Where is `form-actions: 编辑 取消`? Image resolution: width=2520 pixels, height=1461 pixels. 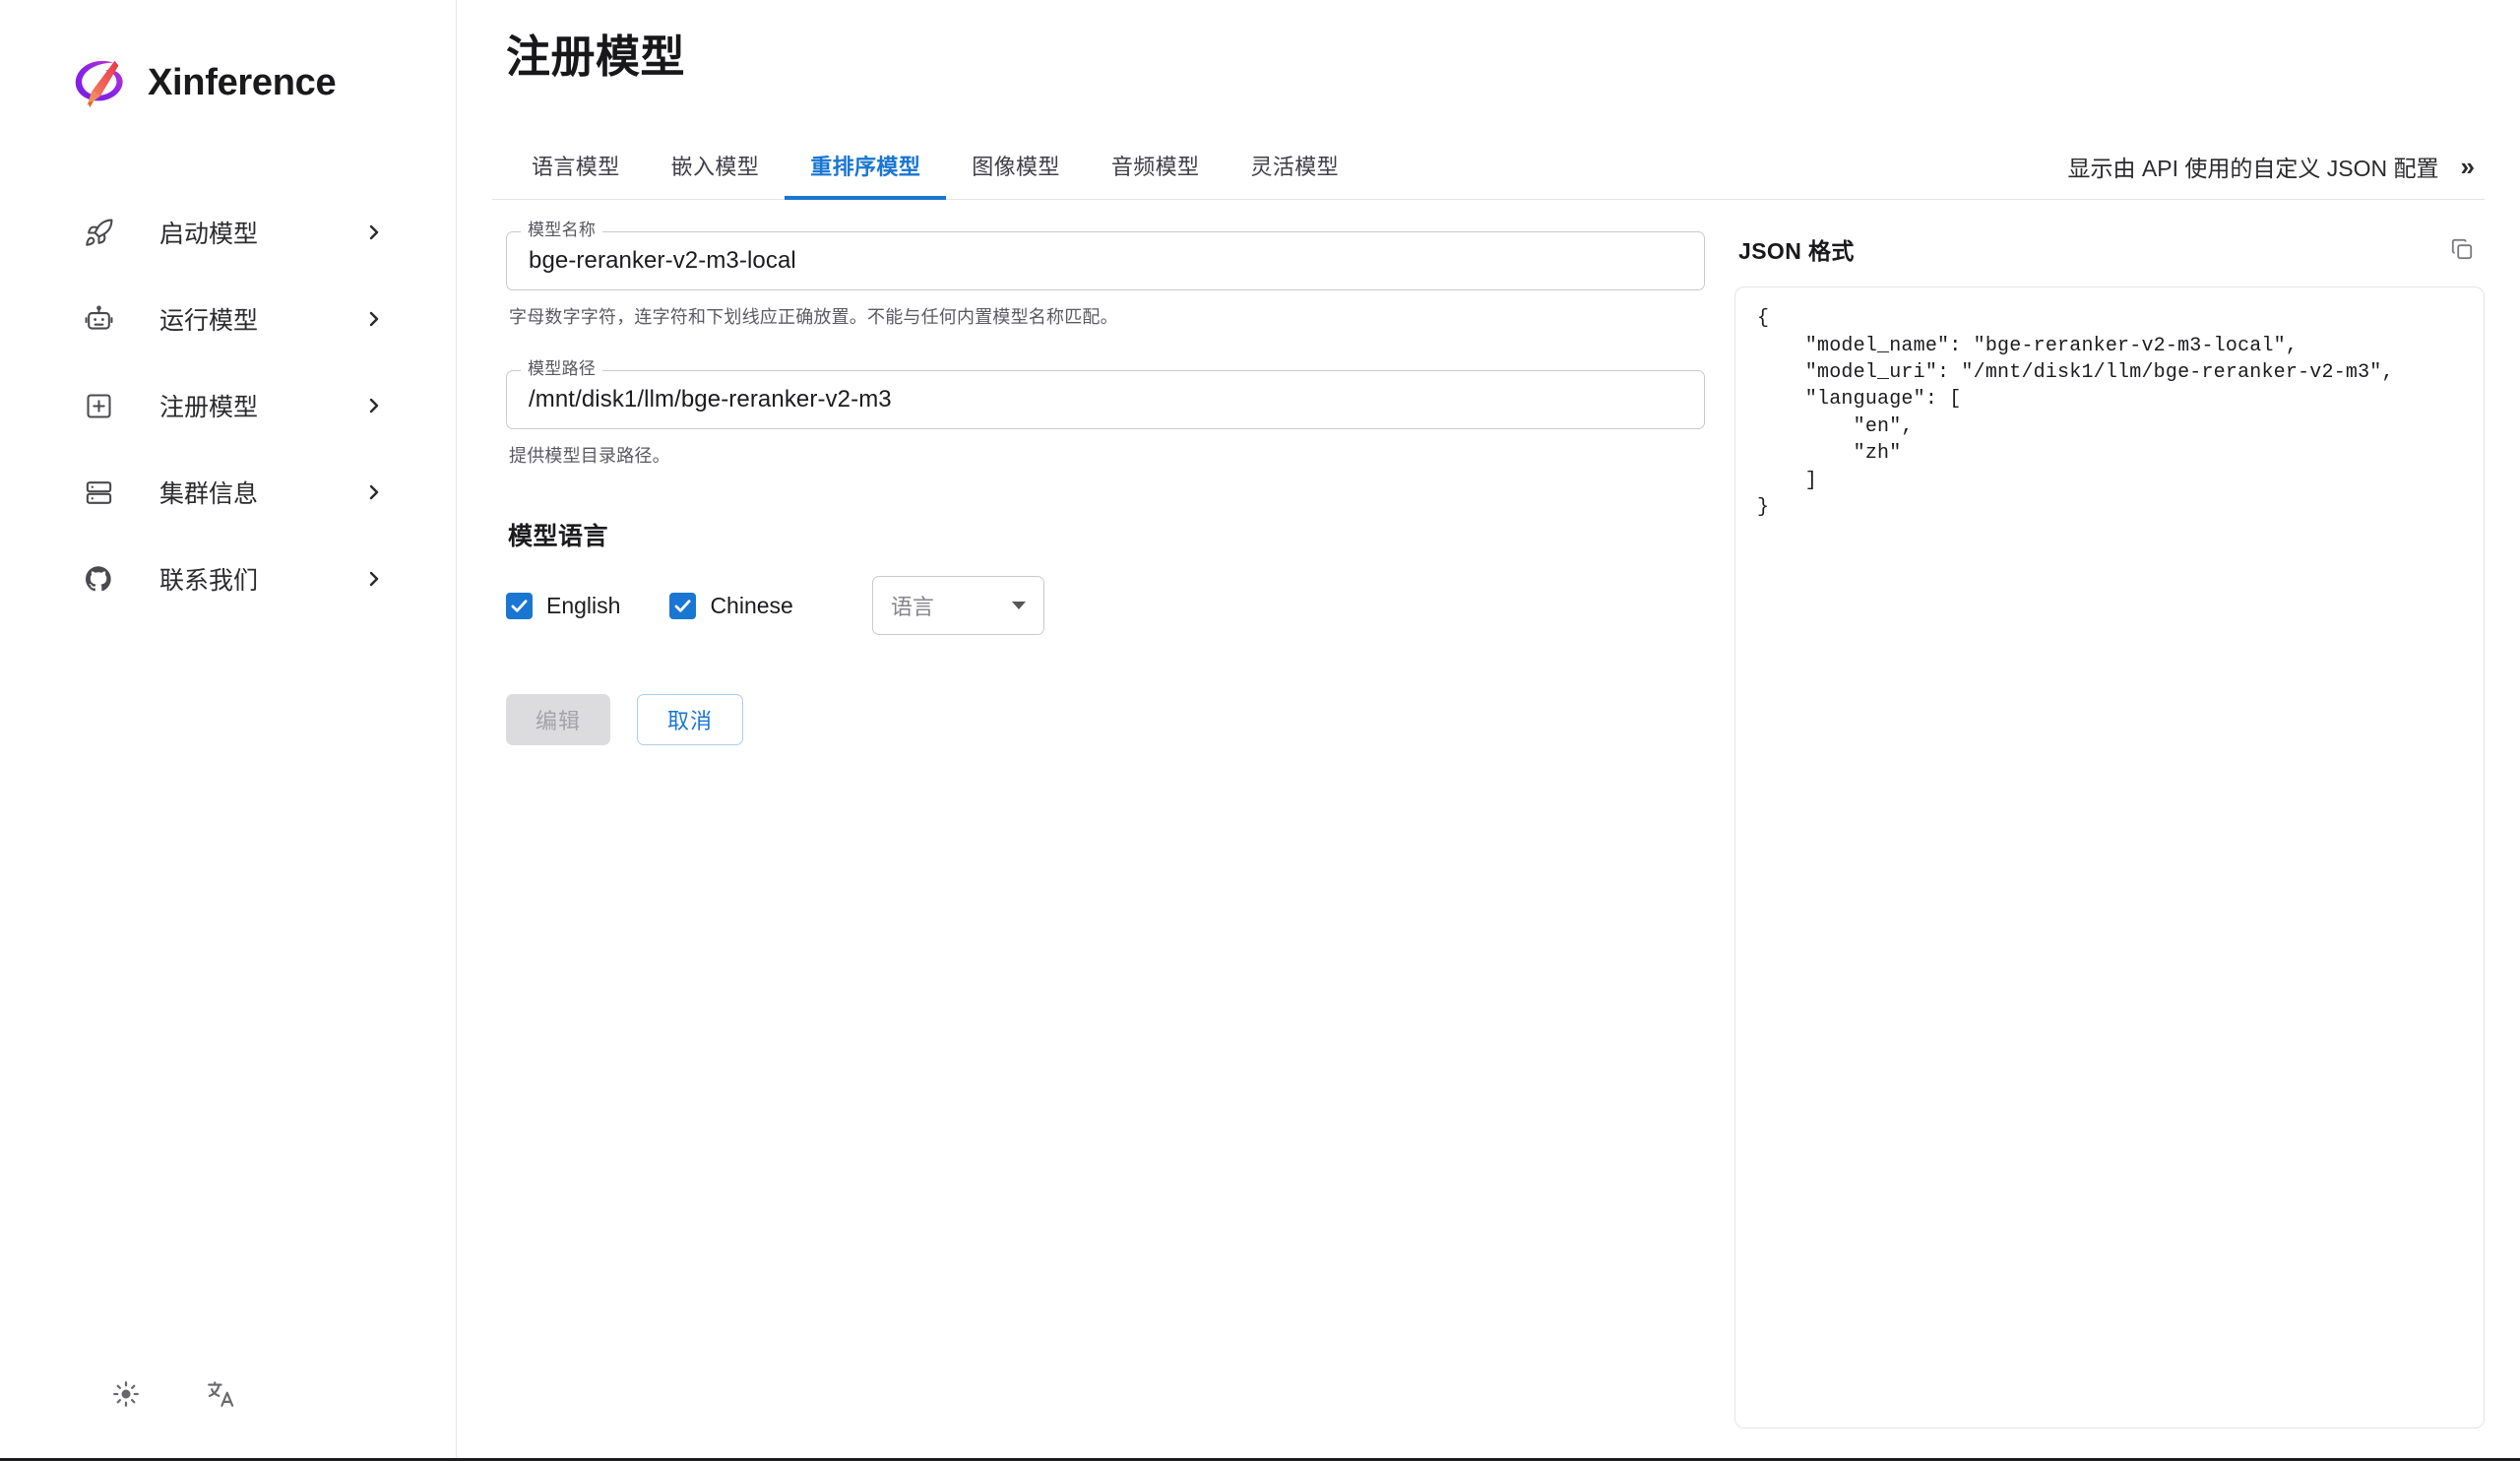
form-actions: 编辑 取消 is located at coordinates (1105, 720).